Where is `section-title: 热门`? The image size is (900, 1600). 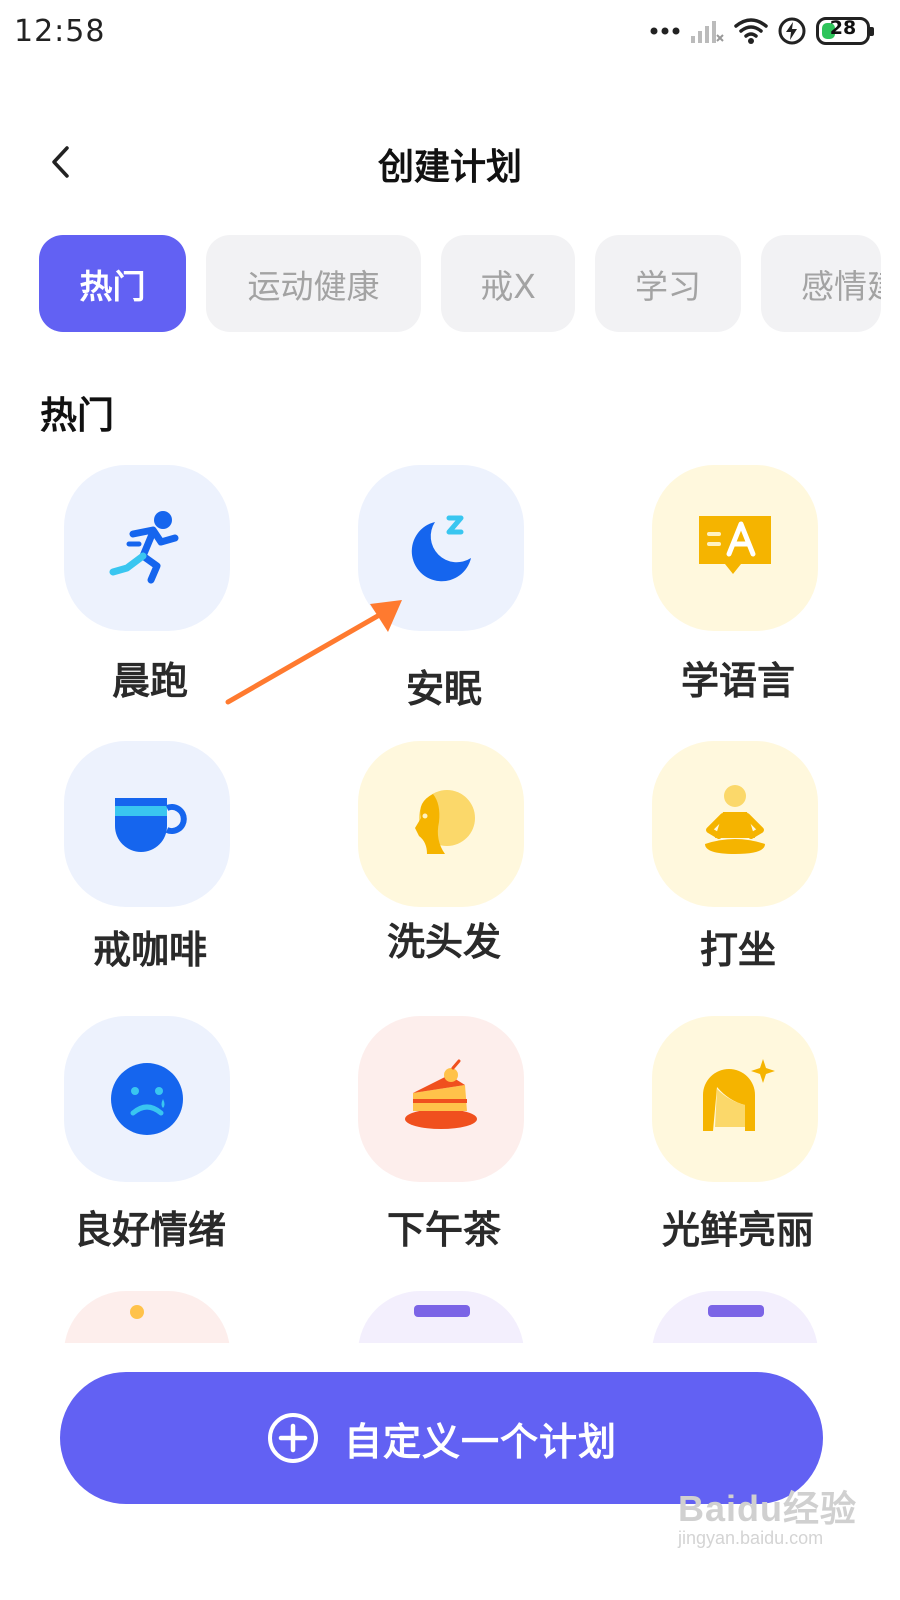
section-title: 热门 is located at coordinates (77, 415).